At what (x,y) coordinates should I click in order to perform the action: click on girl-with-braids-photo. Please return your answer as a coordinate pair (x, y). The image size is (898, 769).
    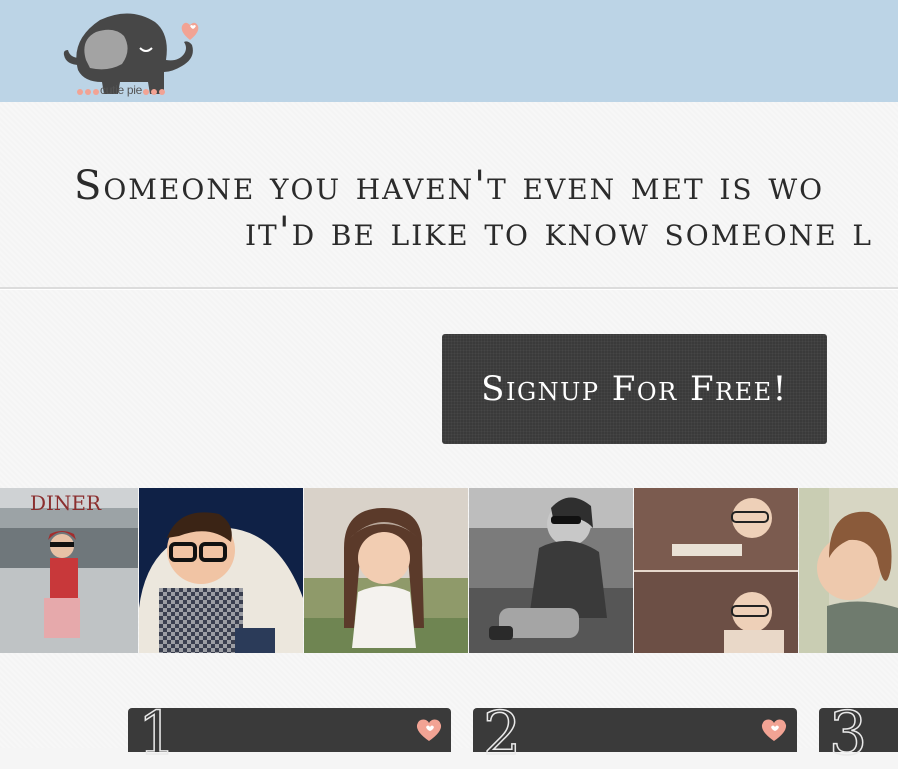
    Looking at the image, I should click on (386, 570).